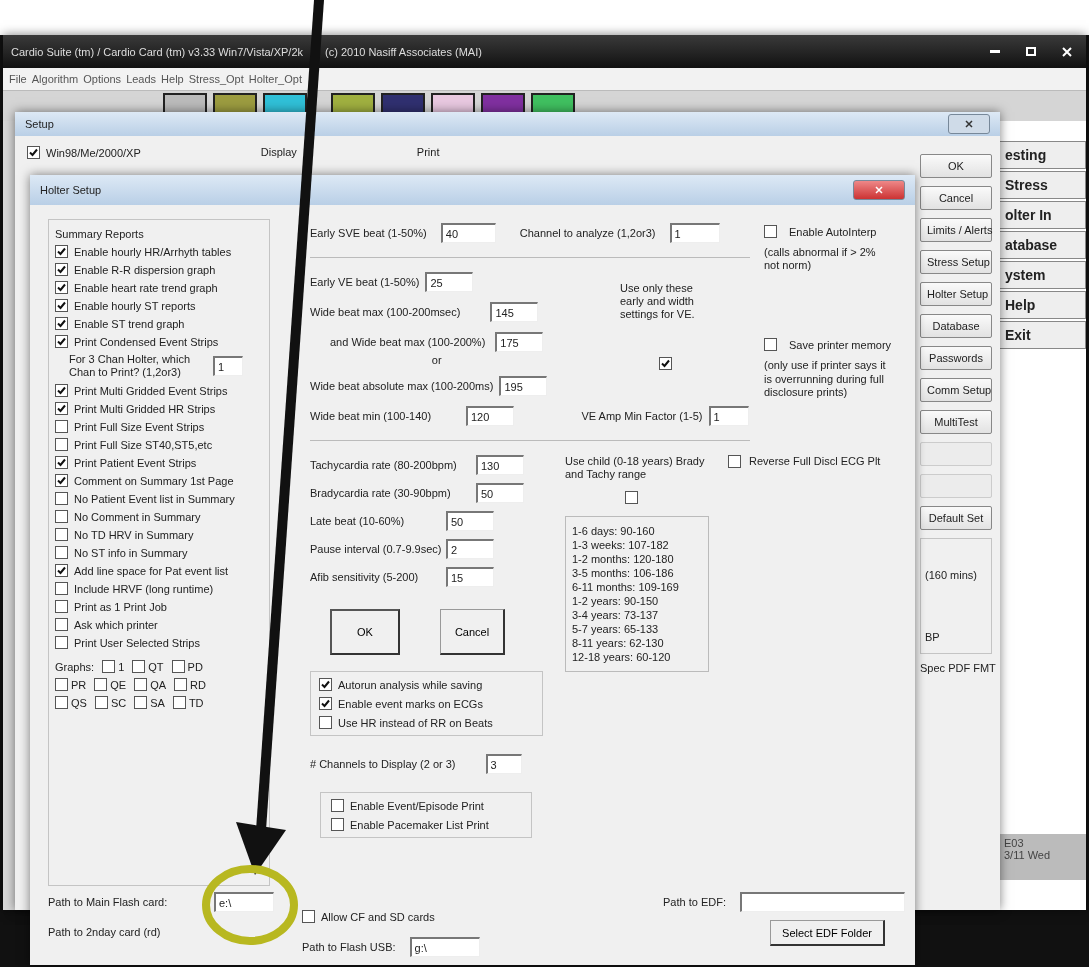 This screenshot has height=967, width=1089. What do you see at coordinates (503, 764) in the screenshot?
I see `input-field: 3` at bounding box center [503, 764].